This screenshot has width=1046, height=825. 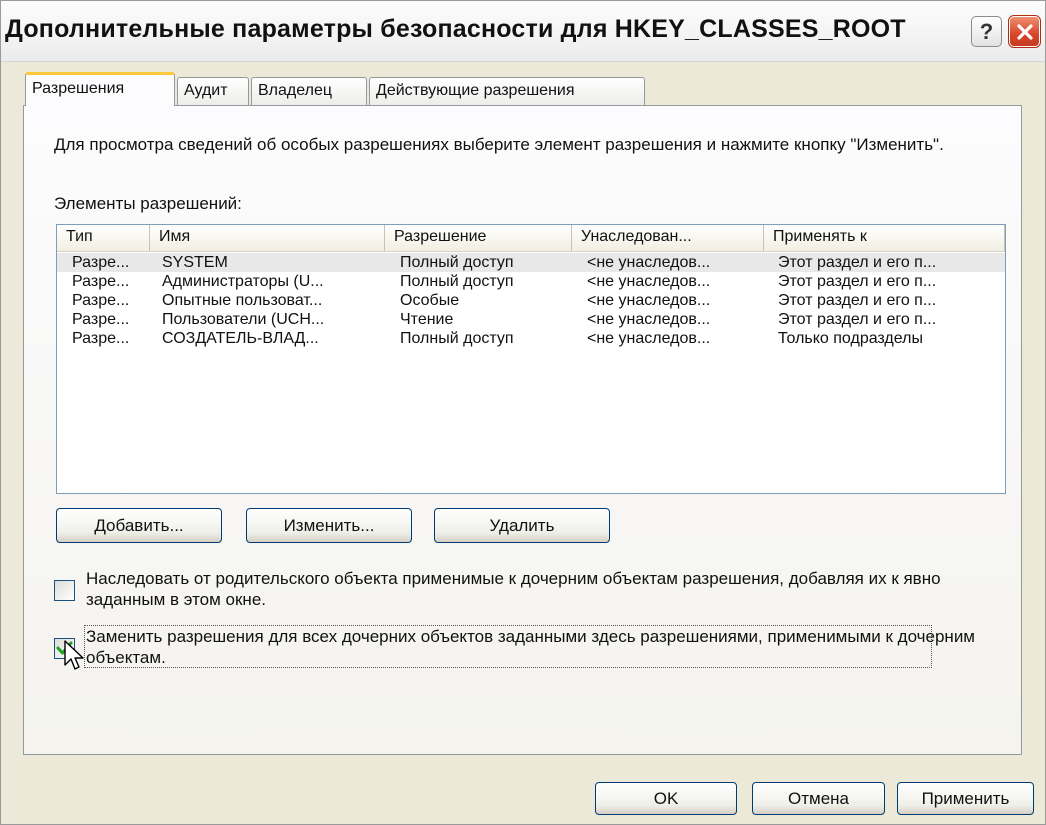 I want to click on column-header-permission: Разрешение, so click(x=478, y=238).